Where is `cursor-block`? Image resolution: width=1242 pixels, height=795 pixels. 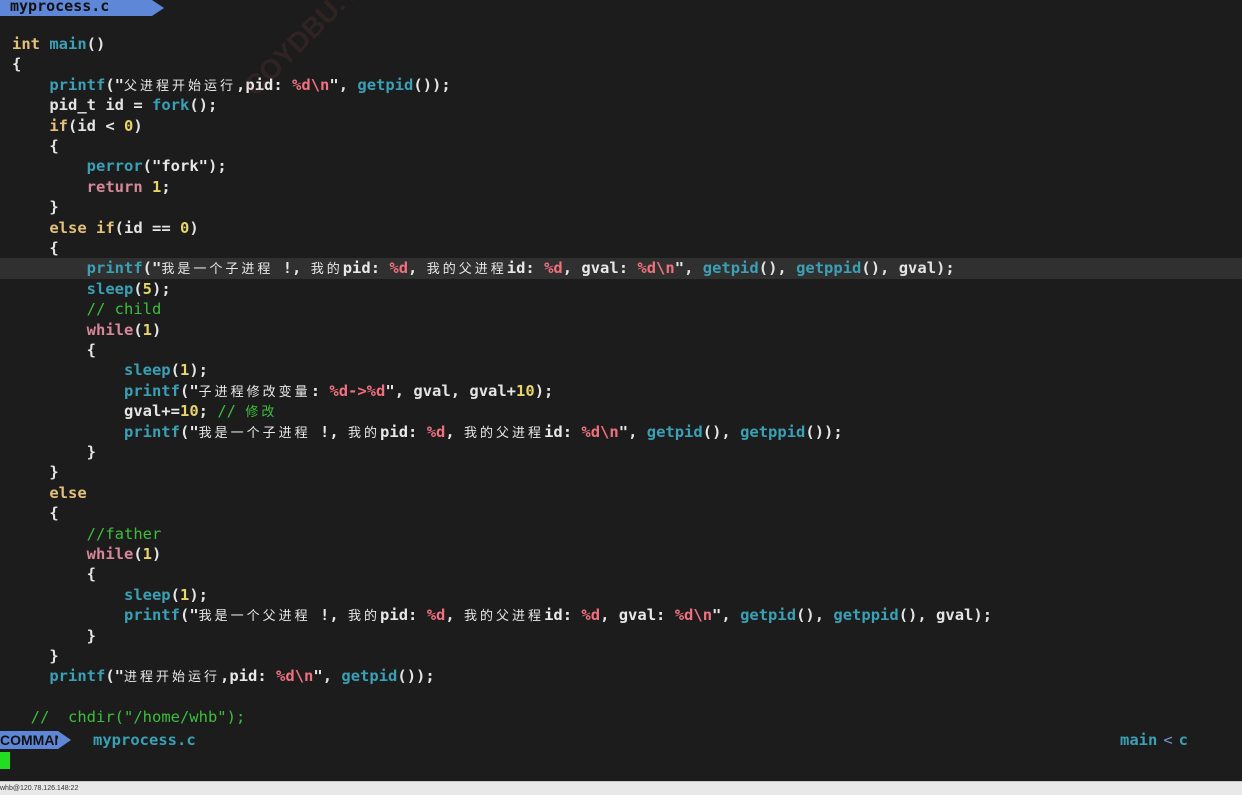
cursor-block is located at coordinates (5, 760).